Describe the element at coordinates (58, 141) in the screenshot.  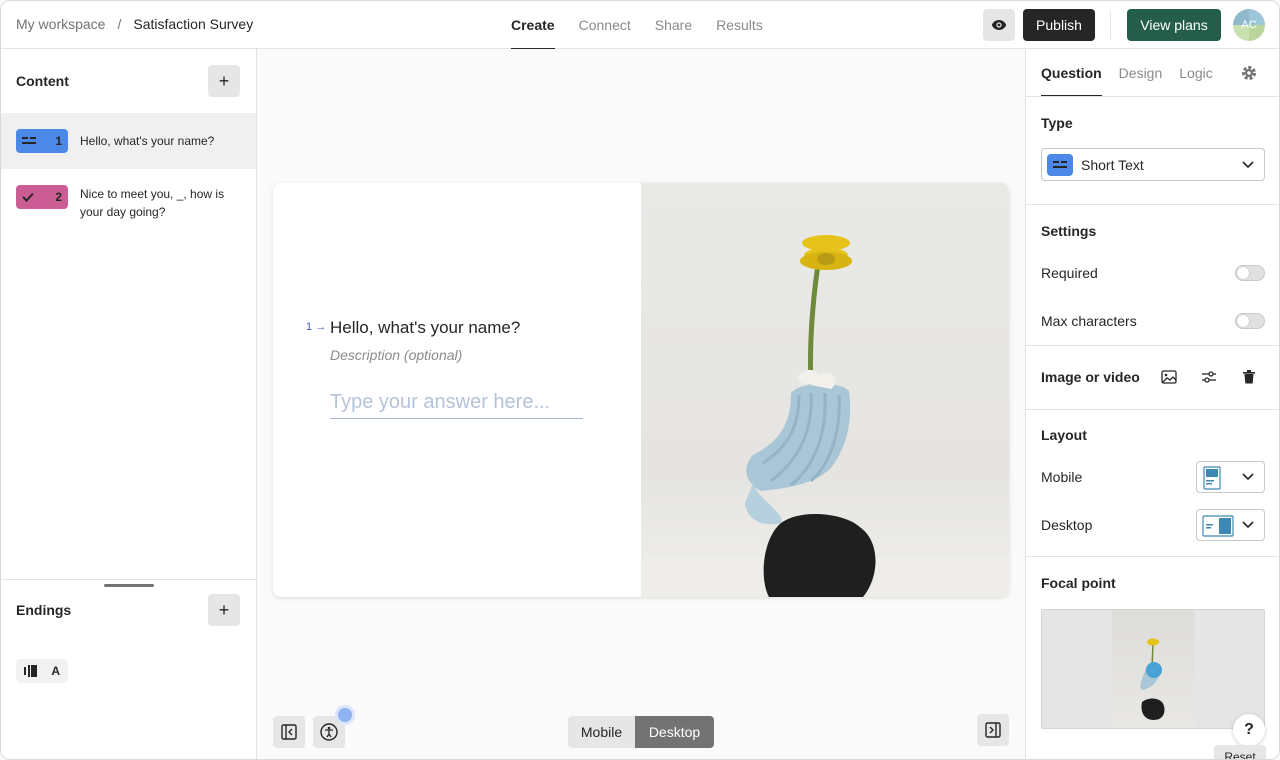
I see `question-number: 1` at that location.